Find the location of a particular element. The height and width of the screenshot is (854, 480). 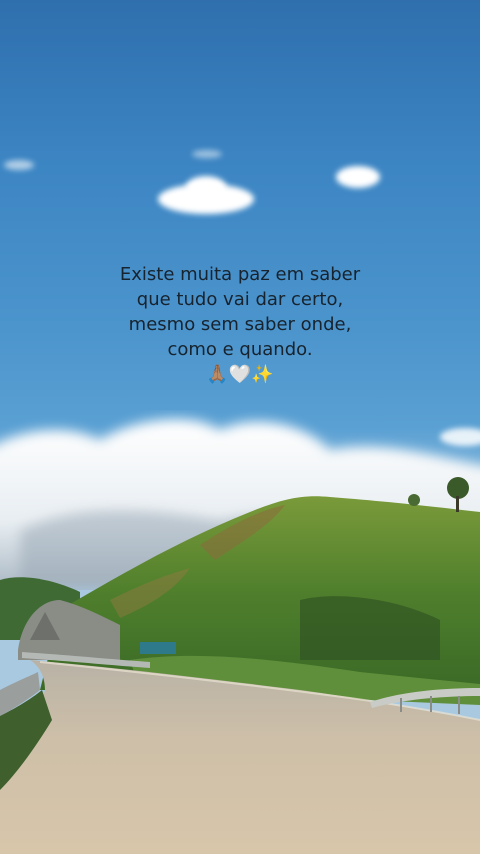

quote-line: Existe muita paz em saber is located at coordinates (240, 274).